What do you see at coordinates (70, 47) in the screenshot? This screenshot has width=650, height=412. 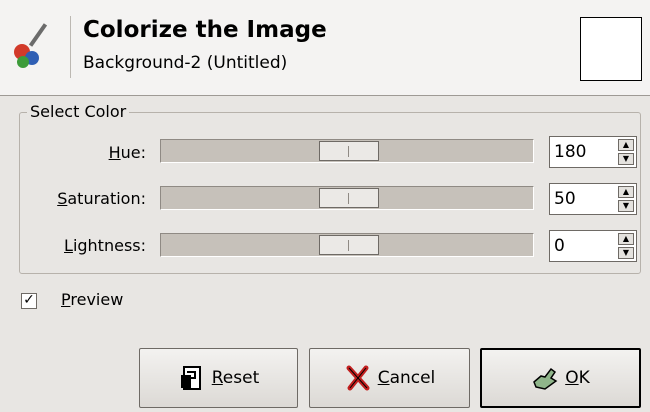 I see `header-separator` at bounding box center [70, 47].